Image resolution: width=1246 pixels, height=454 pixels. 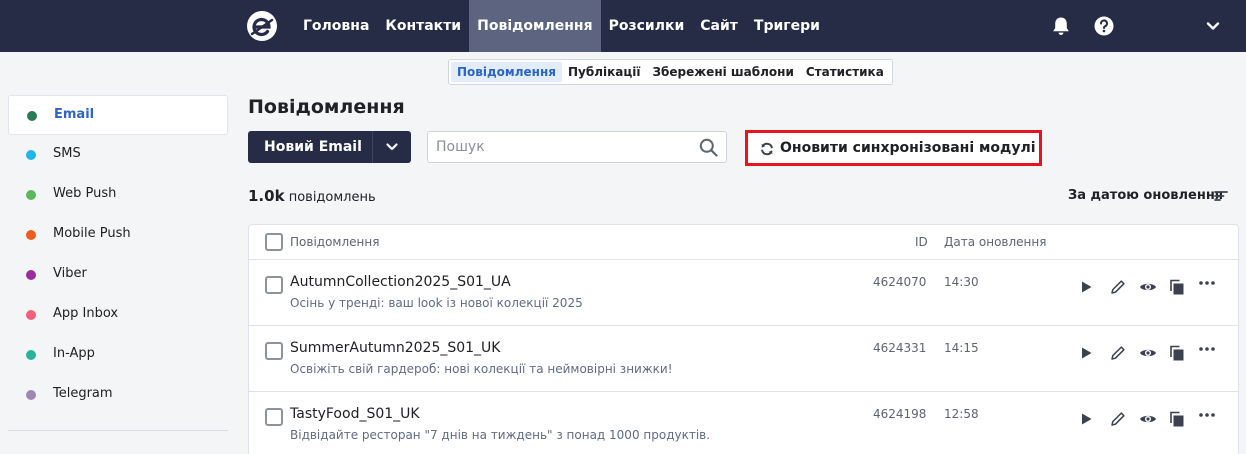 What do you see at coordinates (332, 197) in the screenshot?
I see `count-label: повідомлень` at bounding box center [332, 197].